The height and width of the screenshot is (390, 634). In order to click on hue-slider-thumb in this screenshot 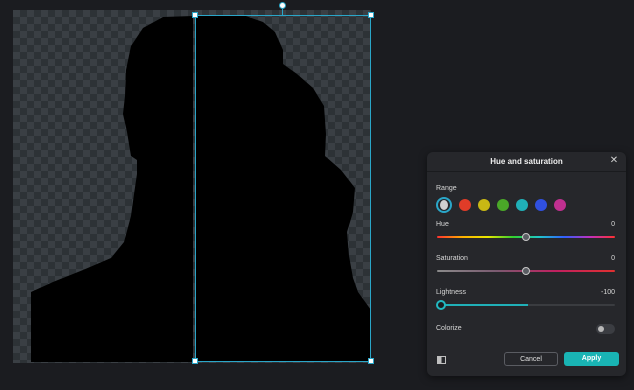, I will do `click(526, 237)`.